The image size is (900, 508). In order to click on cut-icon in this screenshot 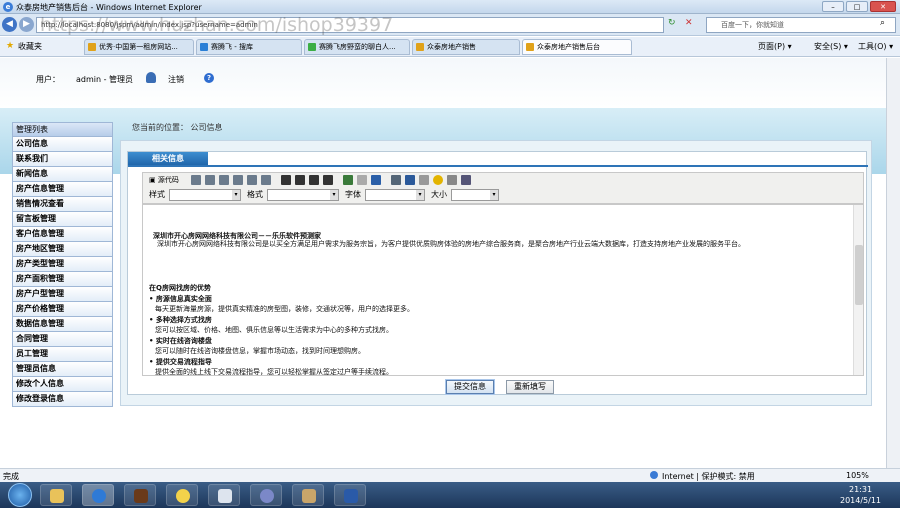, I will do `click(196, 180)`.